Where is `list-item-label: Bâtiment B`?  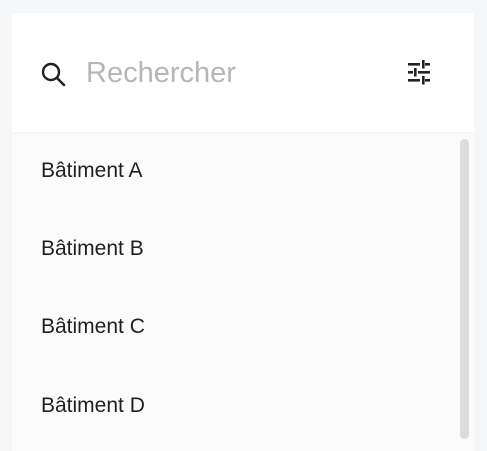 list-item-label: Bâtiment B is located at coordinates (92, 248).